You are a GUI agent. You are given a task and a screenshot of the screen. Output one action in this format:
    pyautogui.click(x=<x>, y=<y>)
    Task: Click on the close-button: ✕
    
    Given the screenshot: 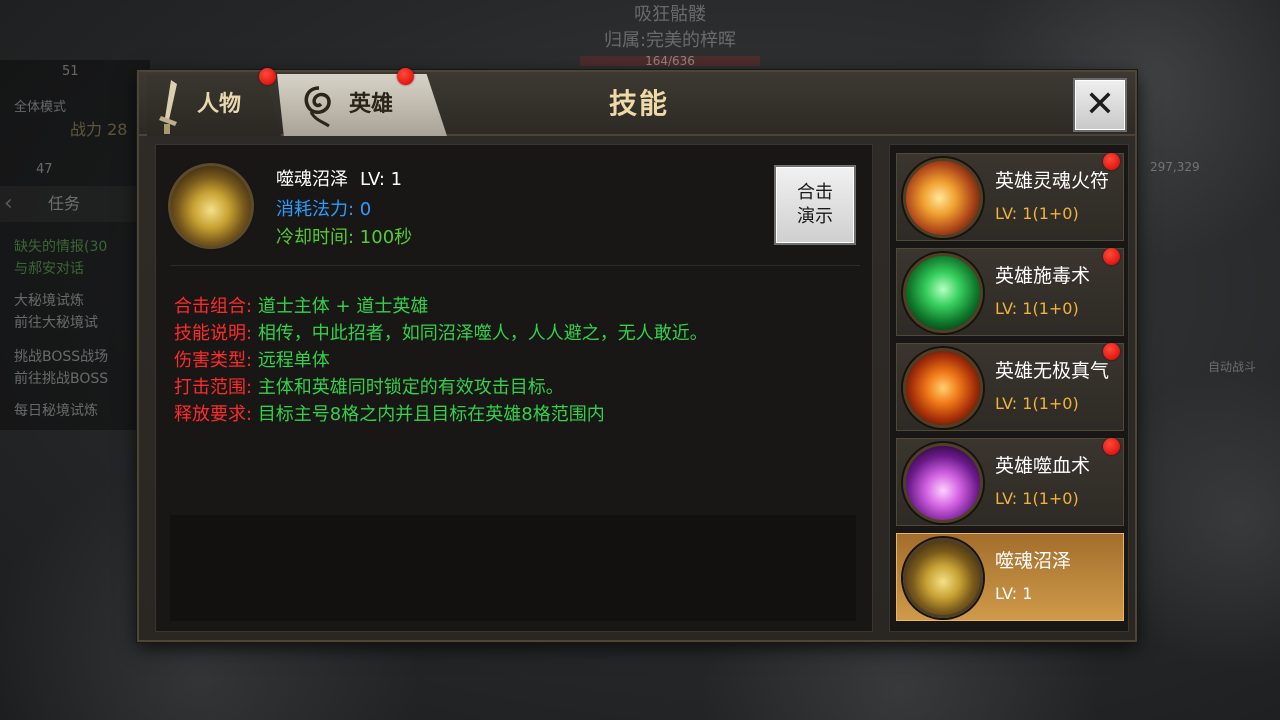 What is the action you would take?
    pyautogui.click(x=1100, y=105)
    